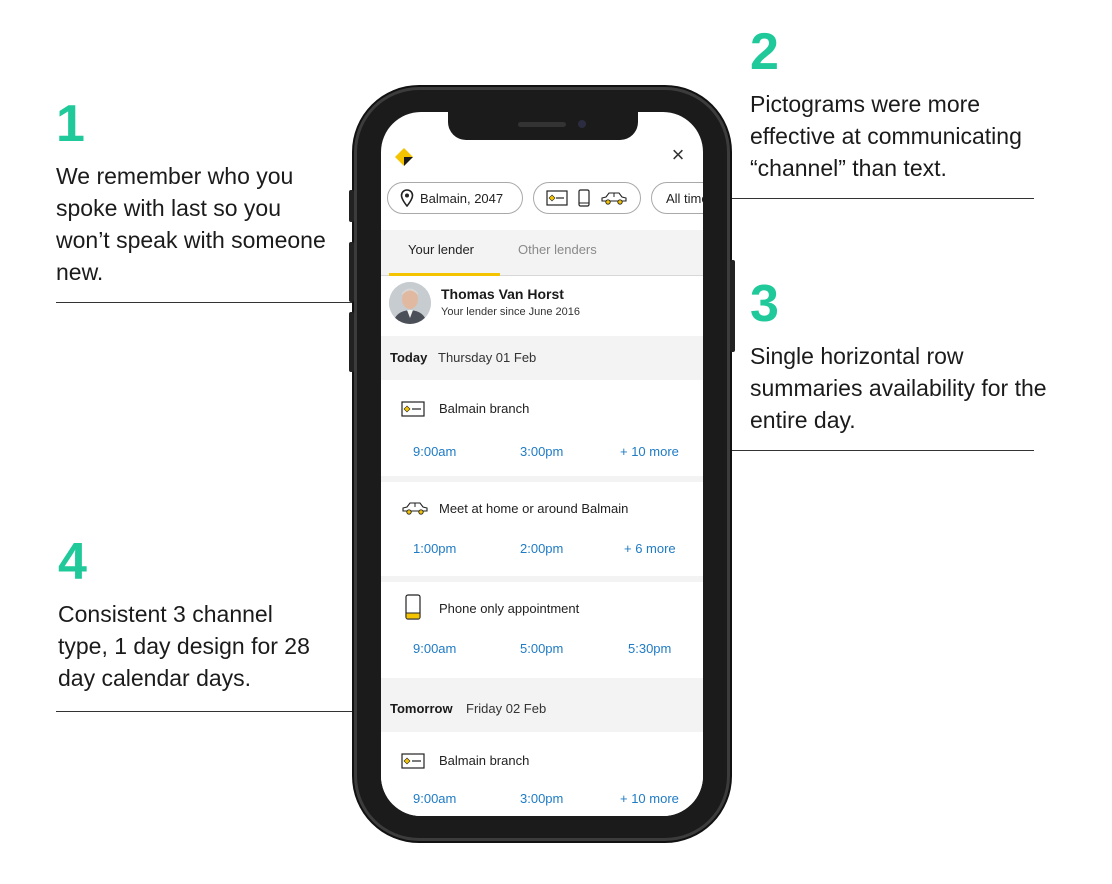 The image size is (1112, 884). What do you see at coordinates (541, 648) in the screenshot?
I see `time-slot: 5:00pm` at bounding box center [541, 648].